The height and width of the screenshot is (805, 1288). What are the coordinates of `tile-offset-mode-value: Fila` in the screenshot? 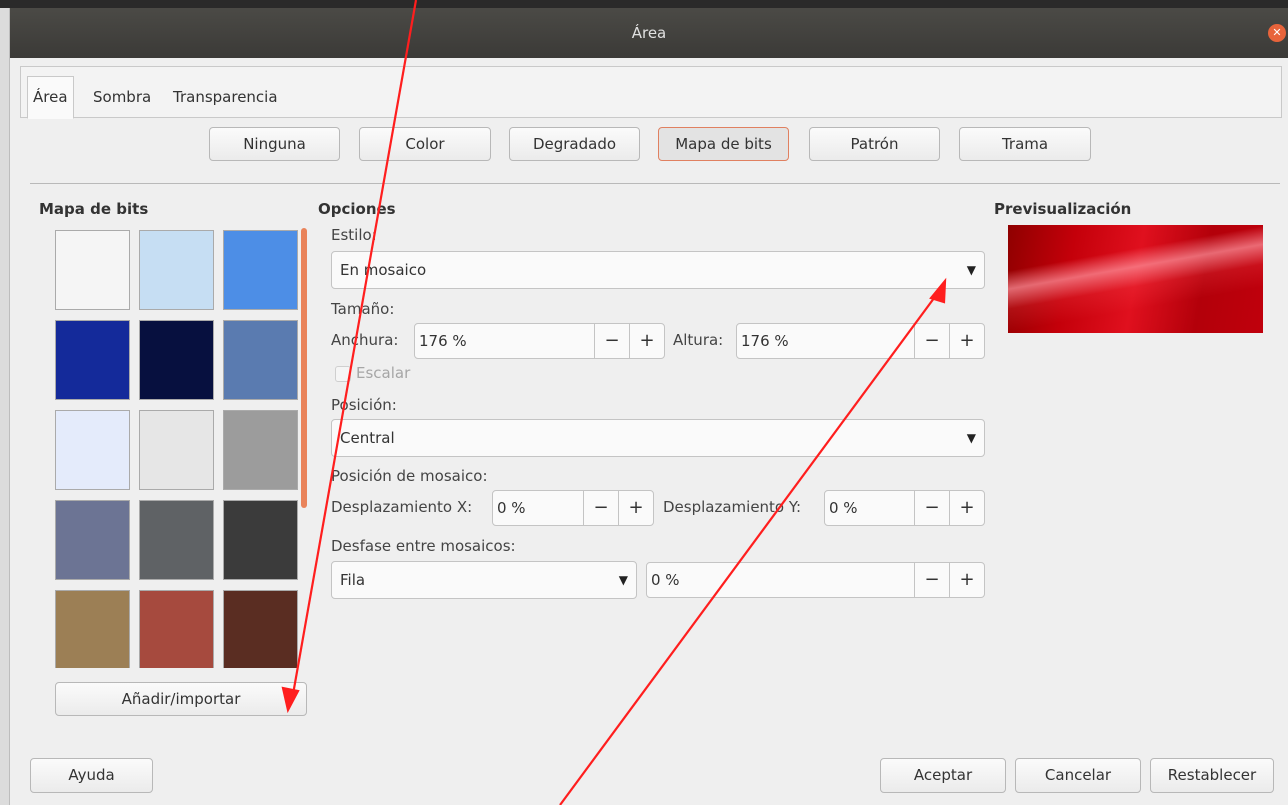 It's located at (353, 580).